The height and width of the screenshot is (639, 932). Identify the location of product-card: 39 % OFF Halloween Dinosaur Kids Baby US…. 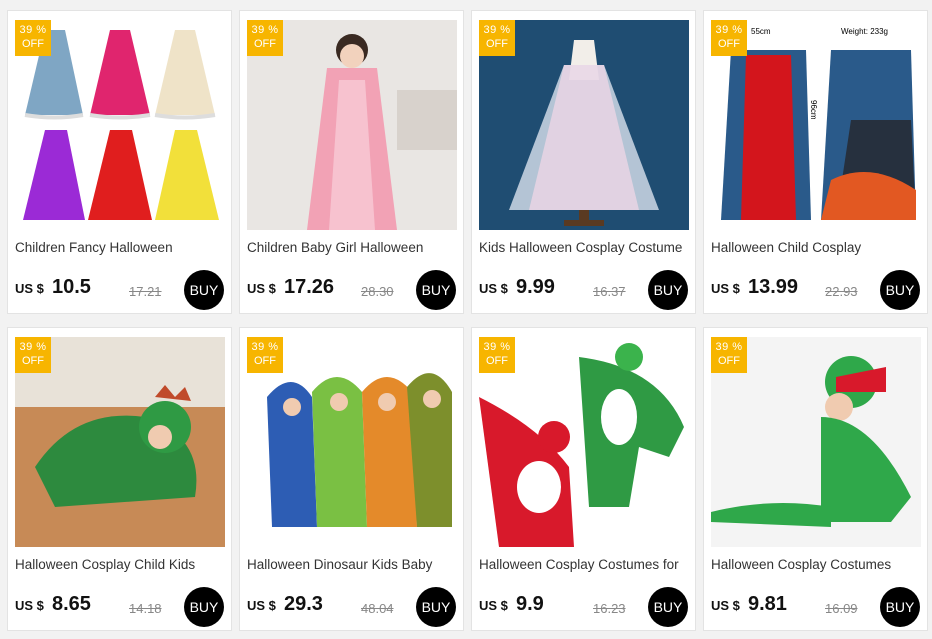
(351, 479).